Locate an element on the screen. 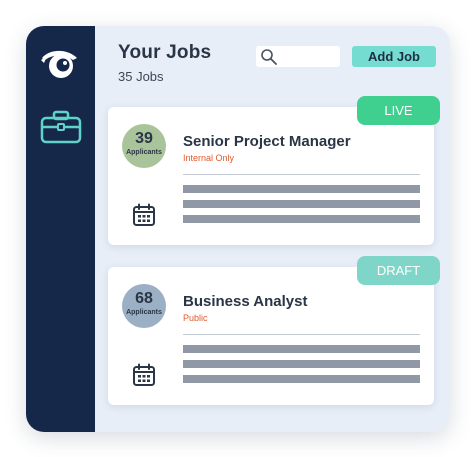  status-draft-badge: DRAFT is located at coordinates (398, 270).